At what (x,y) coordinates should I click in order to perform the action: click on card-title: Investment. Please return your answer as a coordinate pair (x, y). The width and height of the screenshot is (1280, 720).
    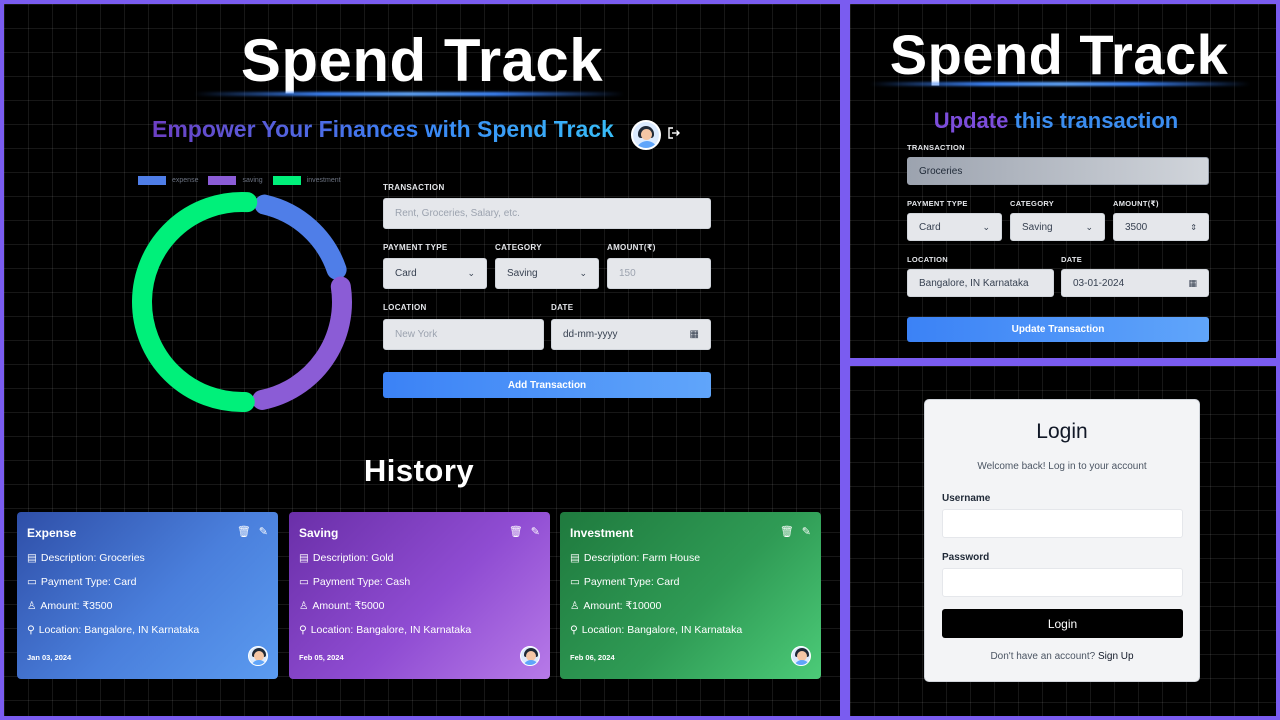
    Looking at the image, I should click on (602, 533).